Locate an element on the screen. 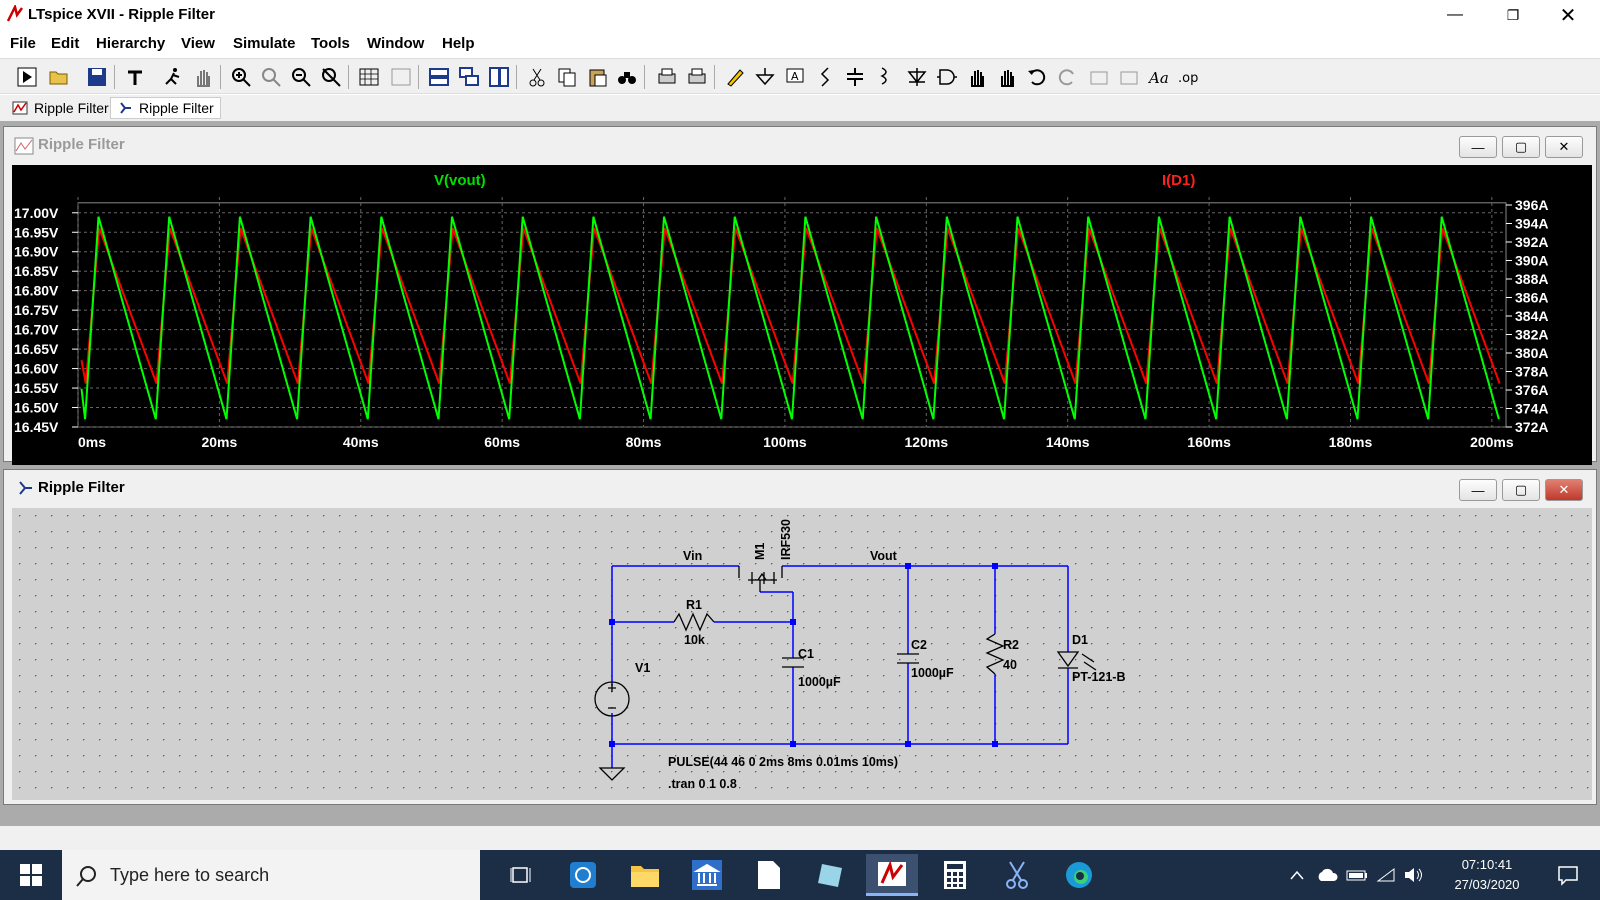  diode-button is located at coordinates (917, 77).